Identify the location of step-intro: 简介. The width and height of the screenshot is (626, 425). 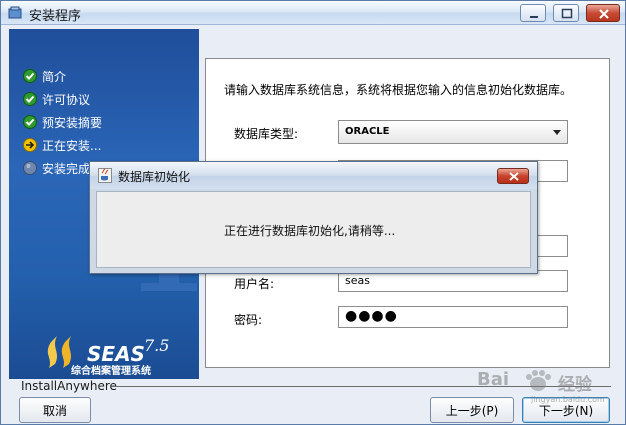
(44, 76).